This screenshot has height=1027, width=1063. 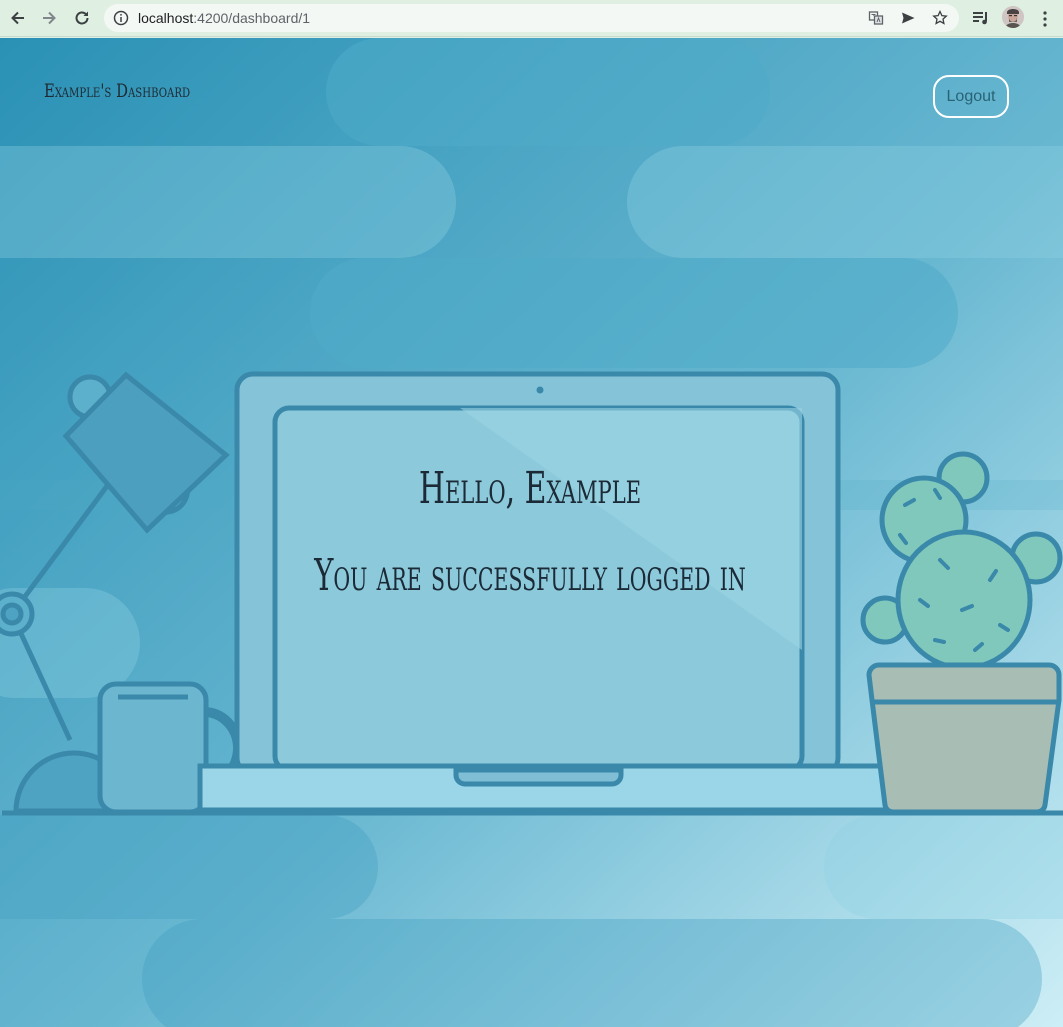 I want to click on url-host: localhost, so click(x=166, y=18).